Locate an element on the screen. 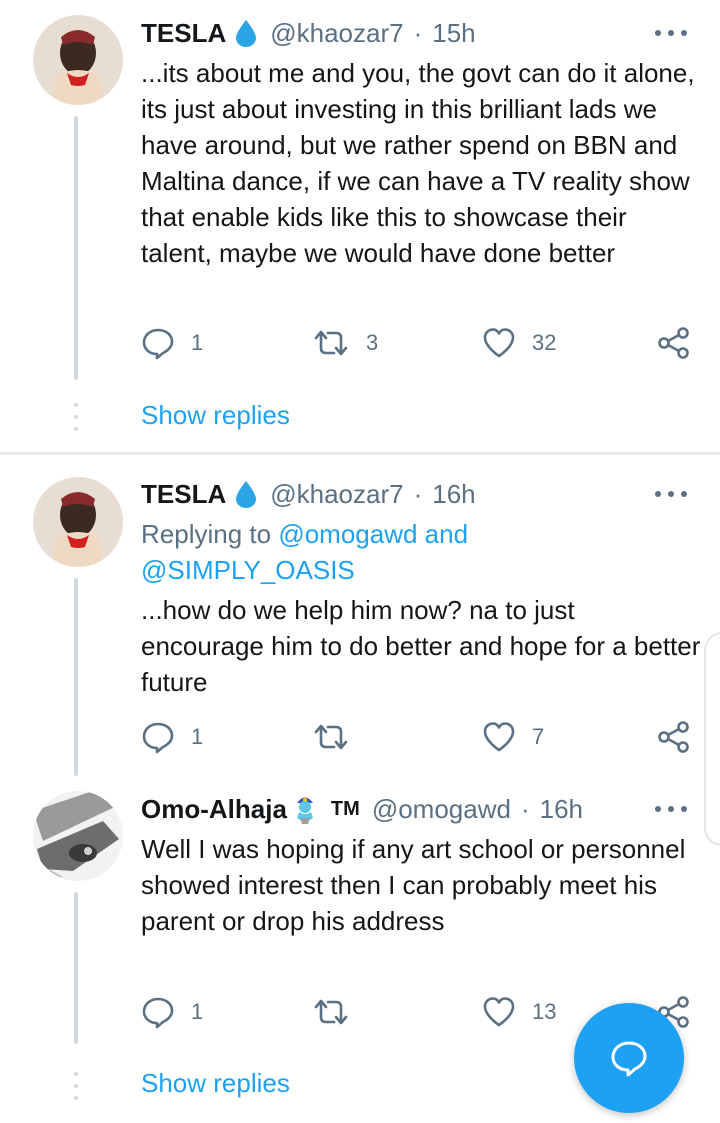 The image size is (720, 1123). compose-reply-button is located at coordinates (629, 1058).